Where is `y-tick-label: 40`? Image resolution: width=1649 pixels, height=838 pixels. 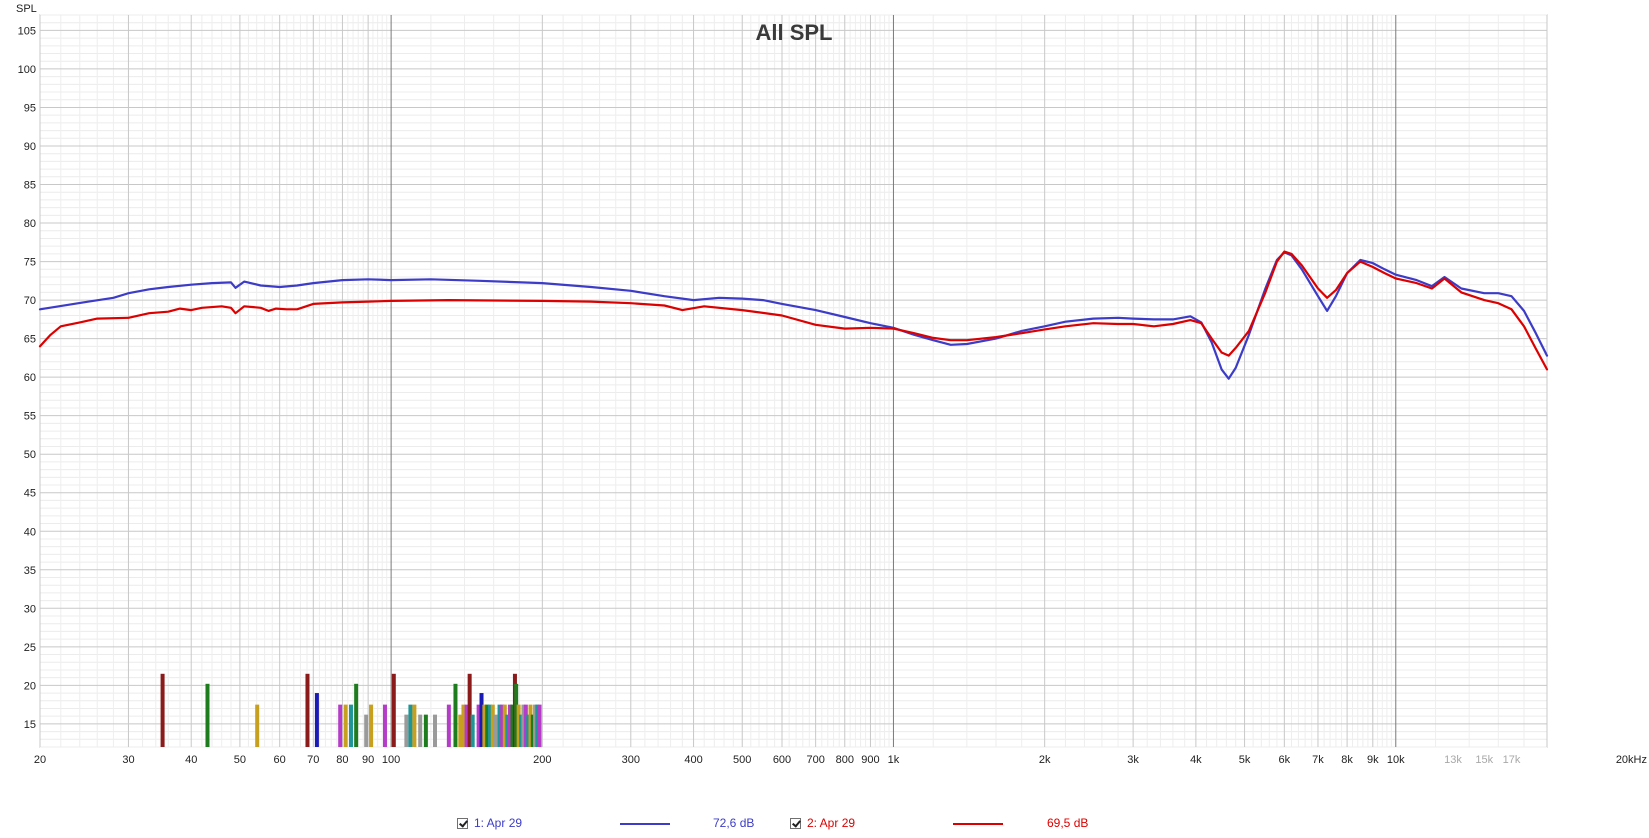
y-tick-label: 40 is located at coordinates (30, 532).